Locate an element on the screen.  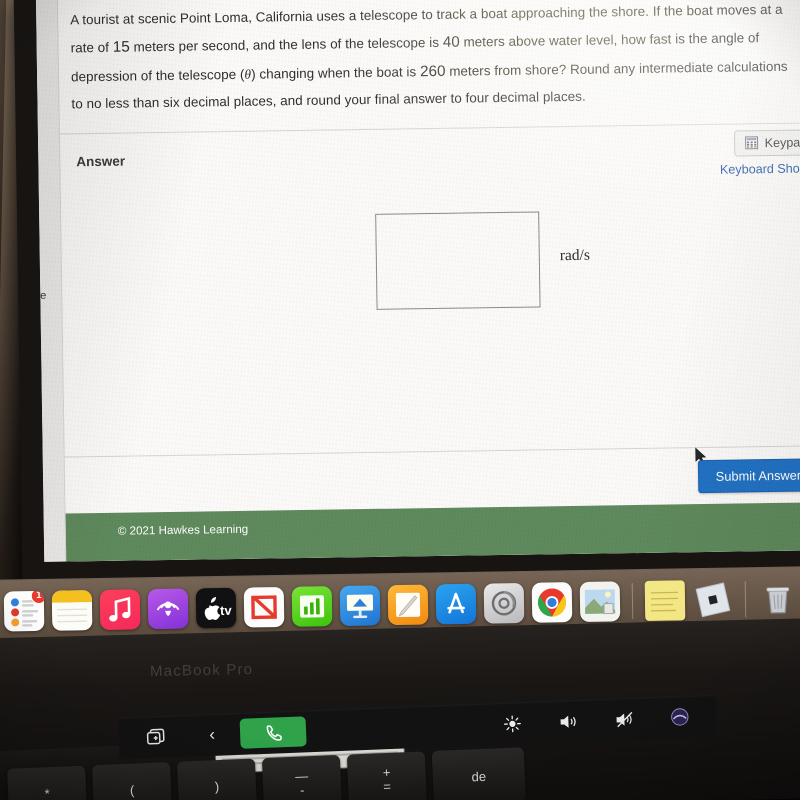
key-minus-underscore: — - is located at coordinates (302, 777).